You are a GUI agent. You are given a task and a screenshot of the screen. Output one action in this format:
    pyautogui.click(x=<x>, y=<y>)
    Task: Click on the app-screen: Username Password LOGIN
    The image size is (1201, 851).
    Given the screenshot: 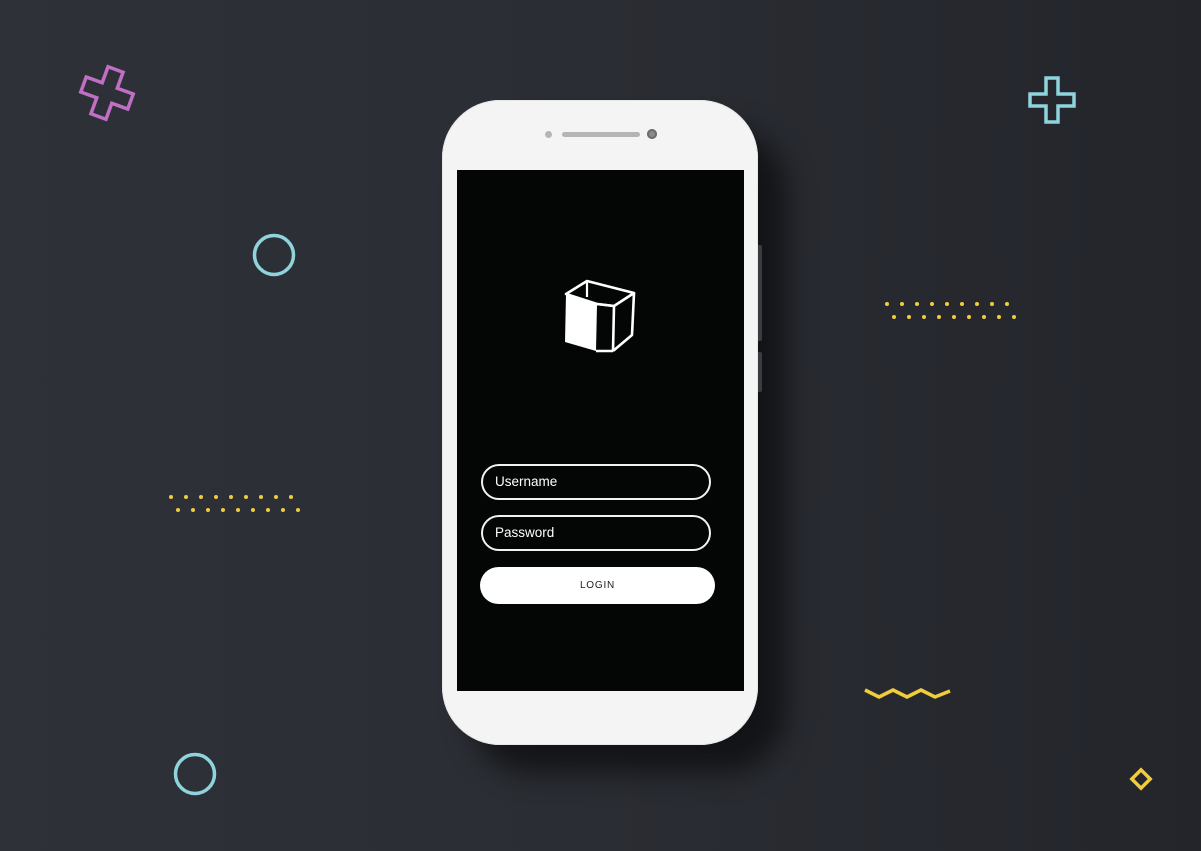 What is the action you would take?
    pyautogui.click(x=600, y=430)
    